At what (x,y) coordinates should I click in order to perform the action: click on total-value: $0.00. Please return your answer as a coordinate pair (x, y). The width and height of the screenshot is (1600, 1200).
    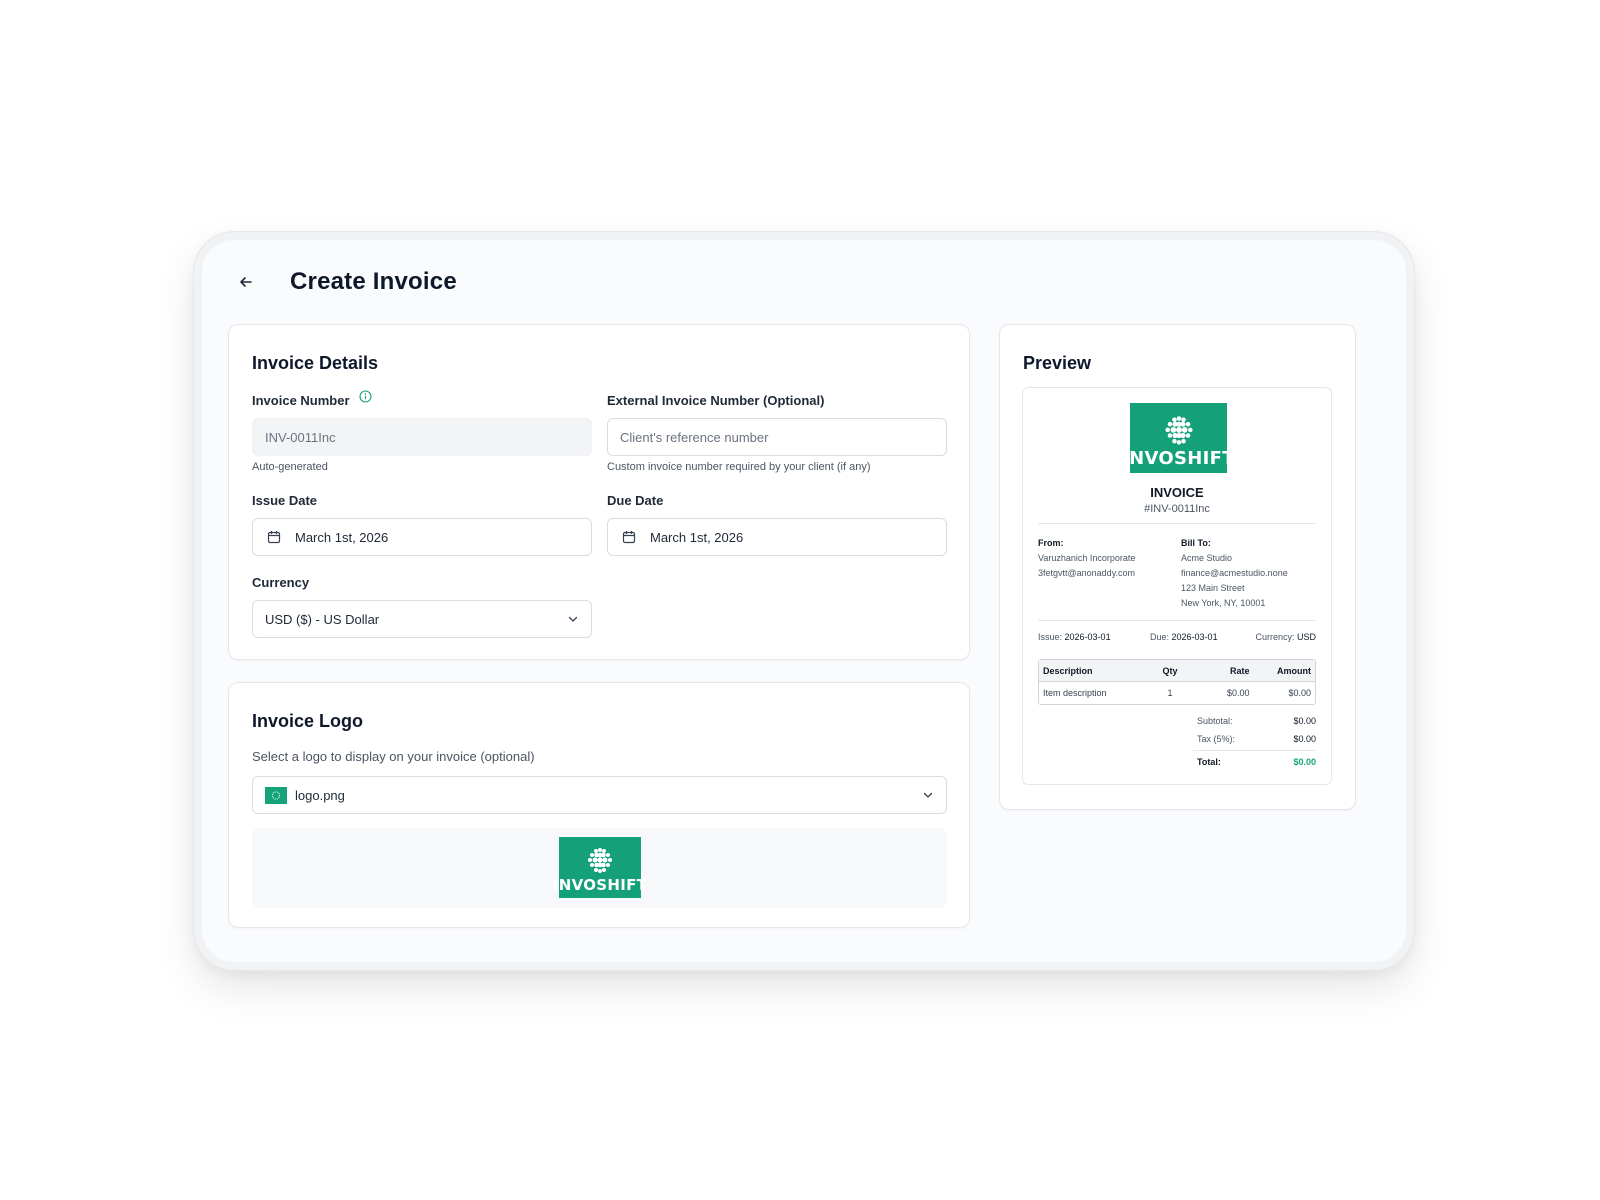
    Looking at the image, I should click on (1304, 762).